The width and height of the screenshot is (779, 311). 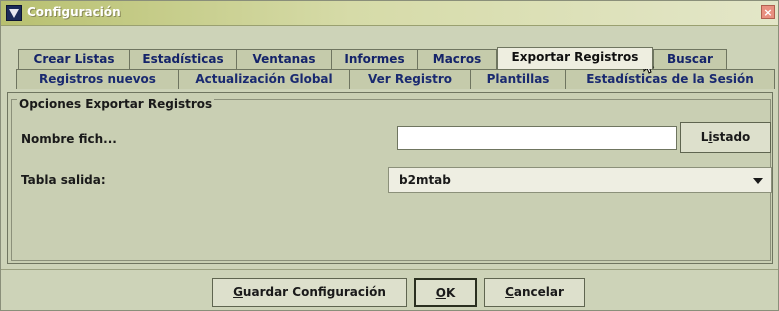 I want to click on tab-estadisticas: Estadísticas, so click(x=183, y=59).